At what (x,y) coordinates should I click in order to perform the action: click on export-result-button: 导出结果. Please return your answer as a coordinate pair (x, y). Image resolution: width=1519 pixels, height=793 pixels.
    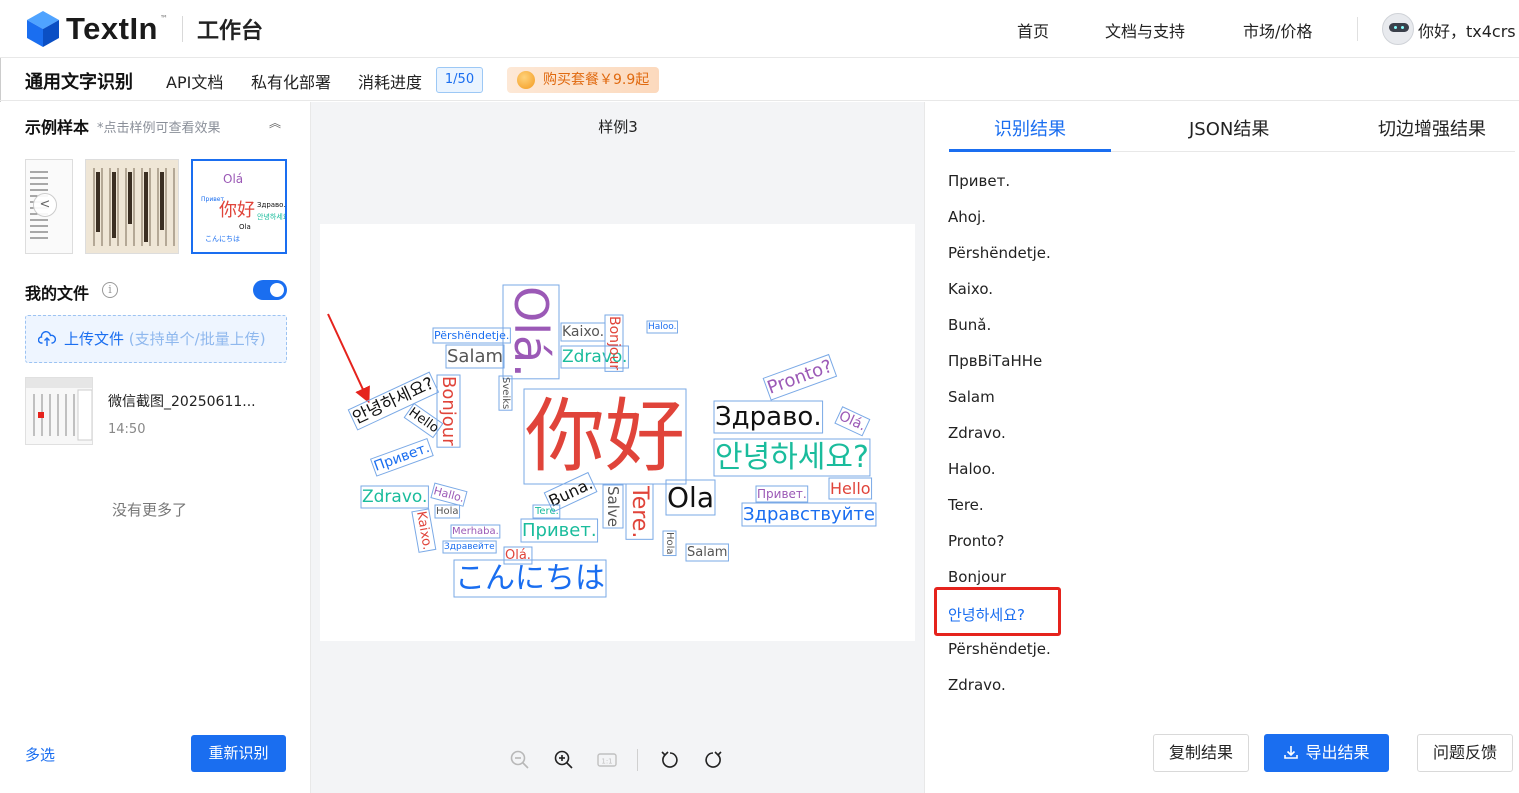
    Looking at the image, I should click on (1326, 753).